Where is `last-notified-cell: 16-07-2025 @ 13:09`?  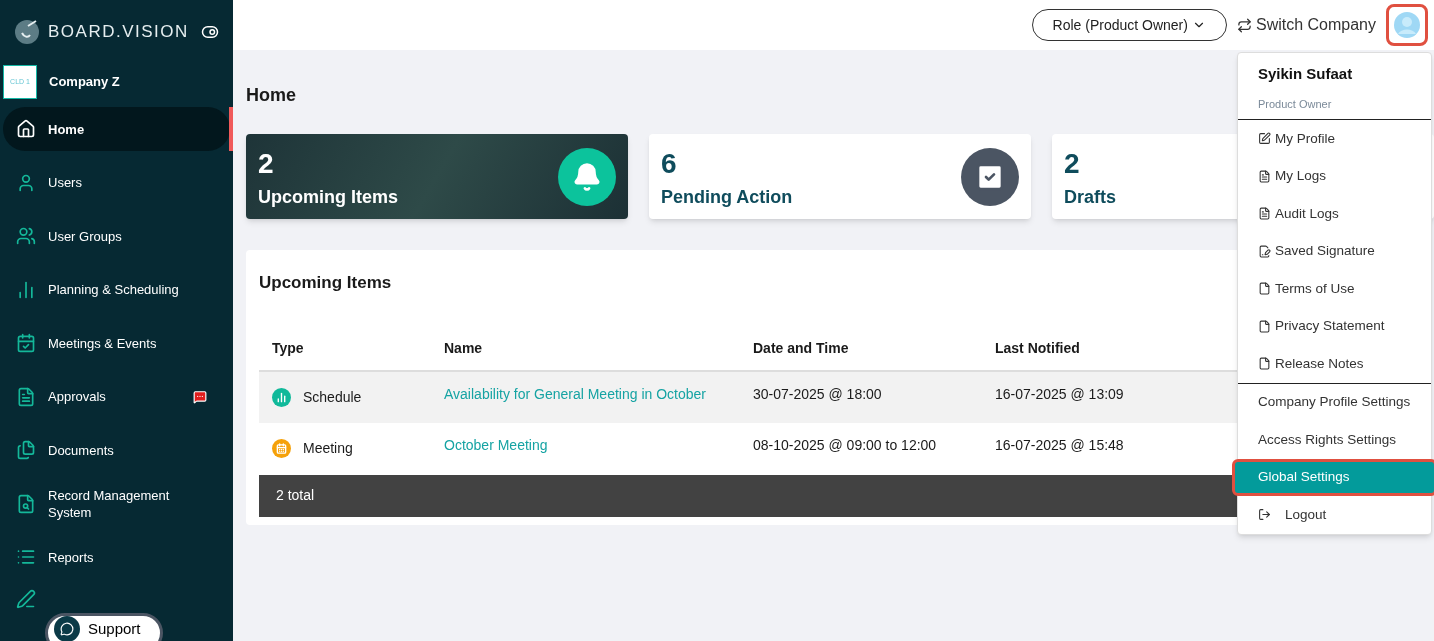 last-notified-cell: 16-07-2025 @ 13:09 is located at coordinates (1059, 393).